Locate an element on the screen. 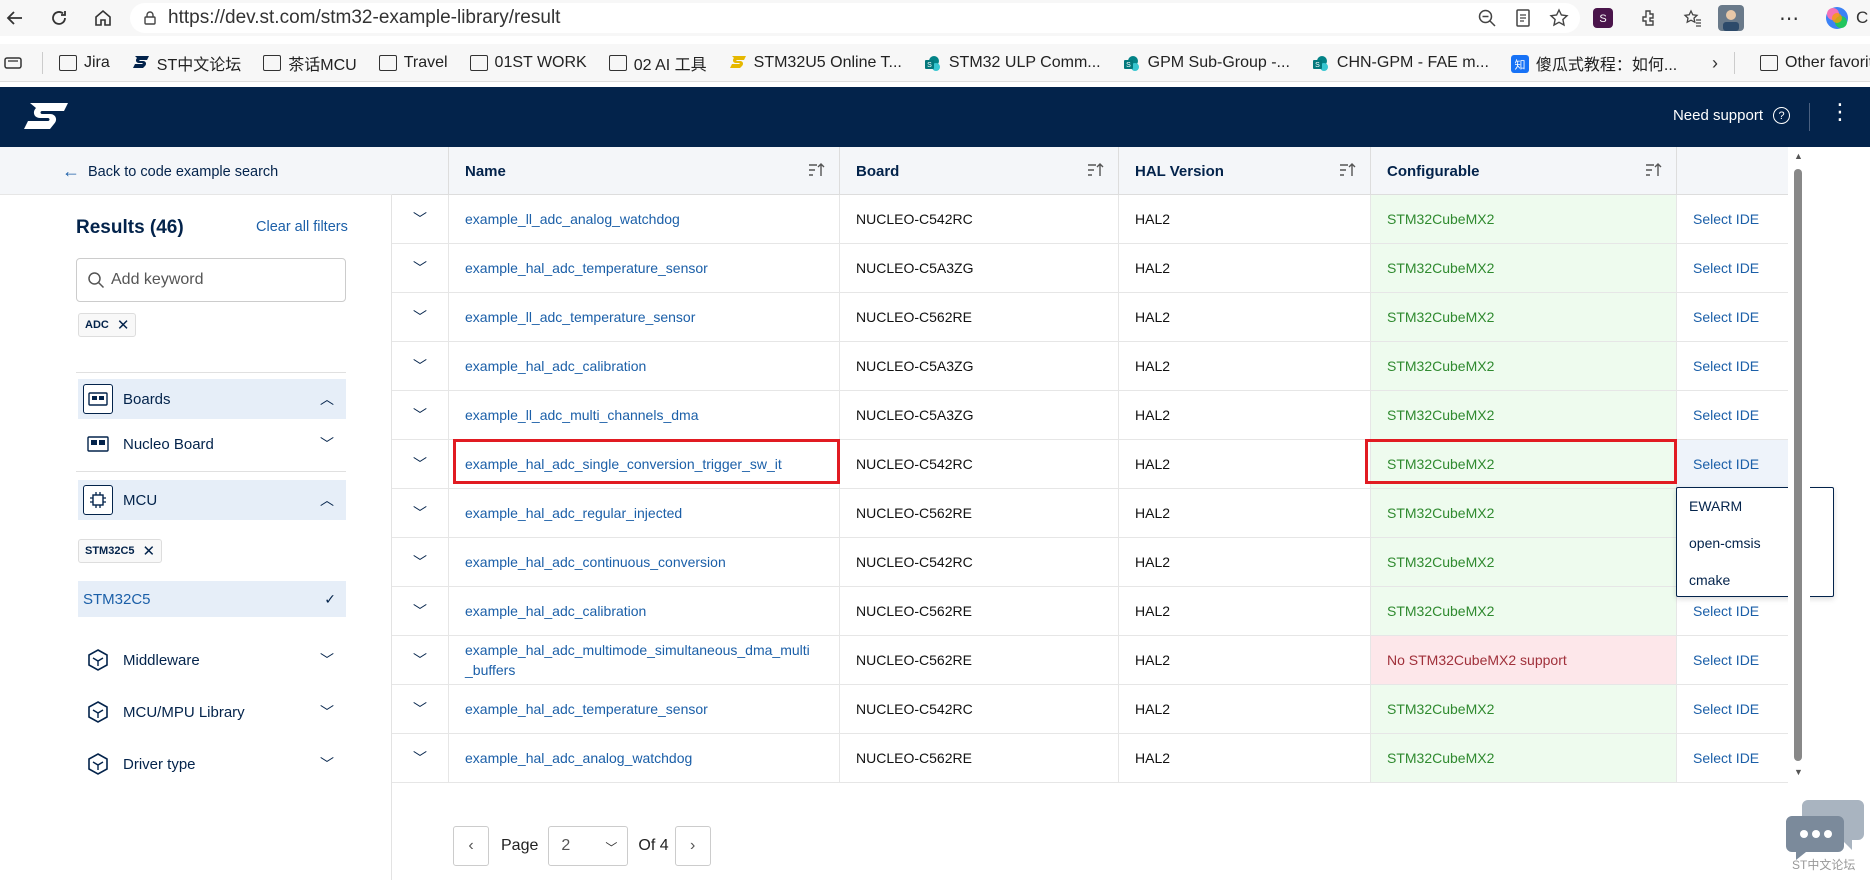 The width and height of the screenshot is (1870, 880). bookmark-item: ST中文论坛 is located at coordinates (186, 63).